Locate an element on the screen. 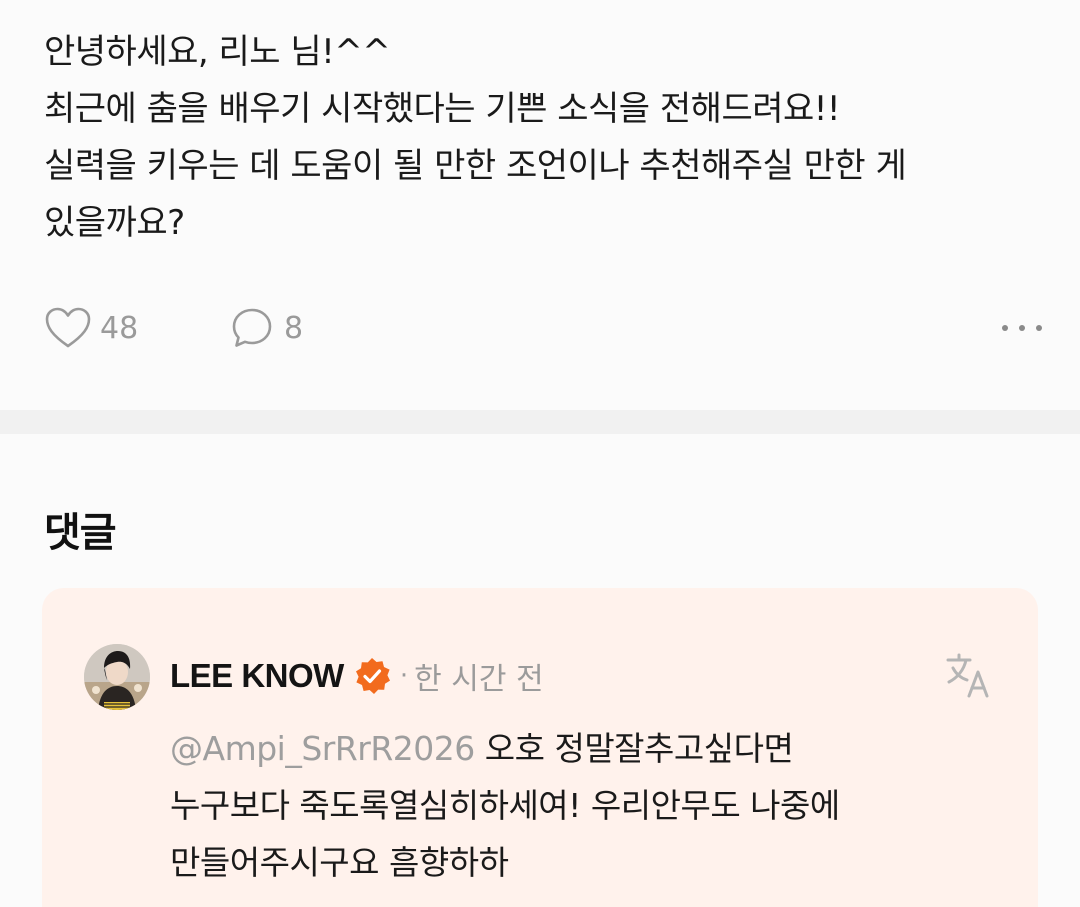 The image size is (1080, 907). comment-line: @Ampi_SrRrR2026 오호 정말잘추고싶다면 is located at coordinates (585, 748).